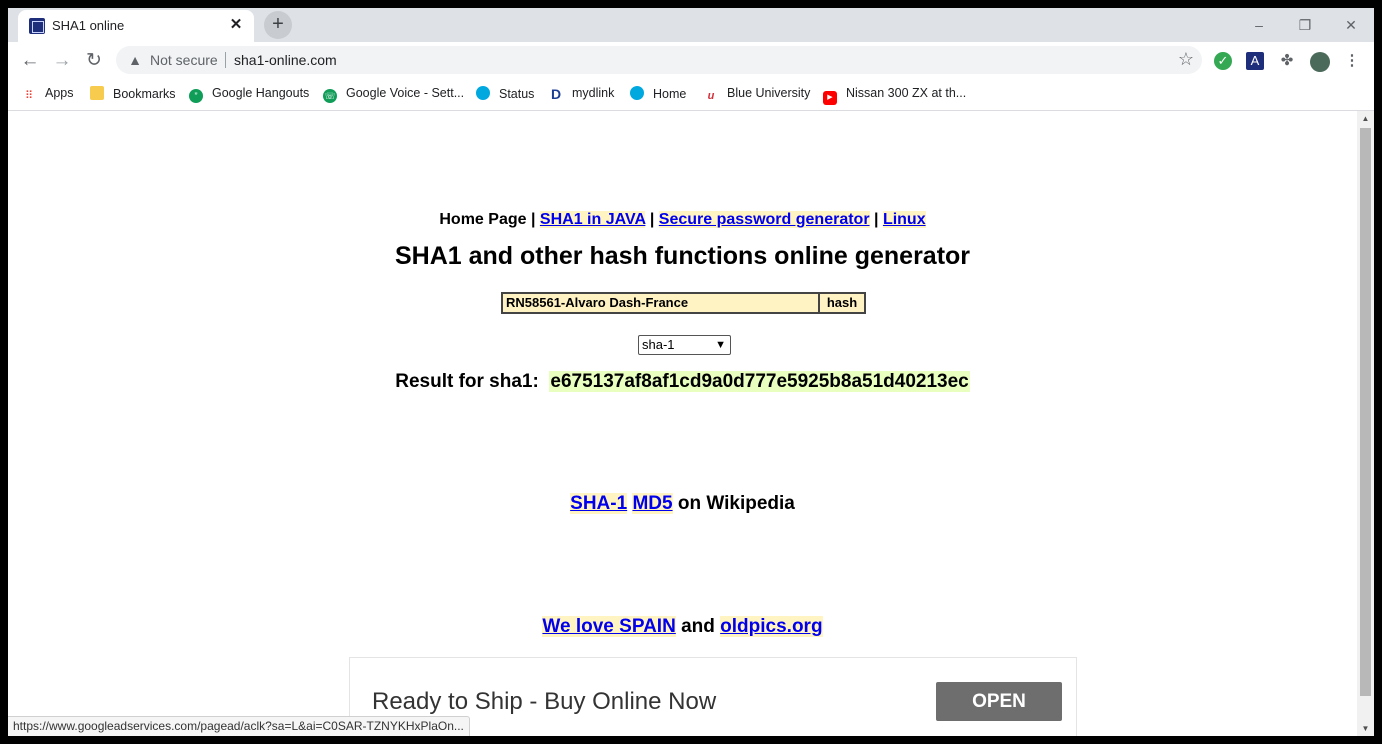  I want to click on hash-button: hash, so click(842, 303).